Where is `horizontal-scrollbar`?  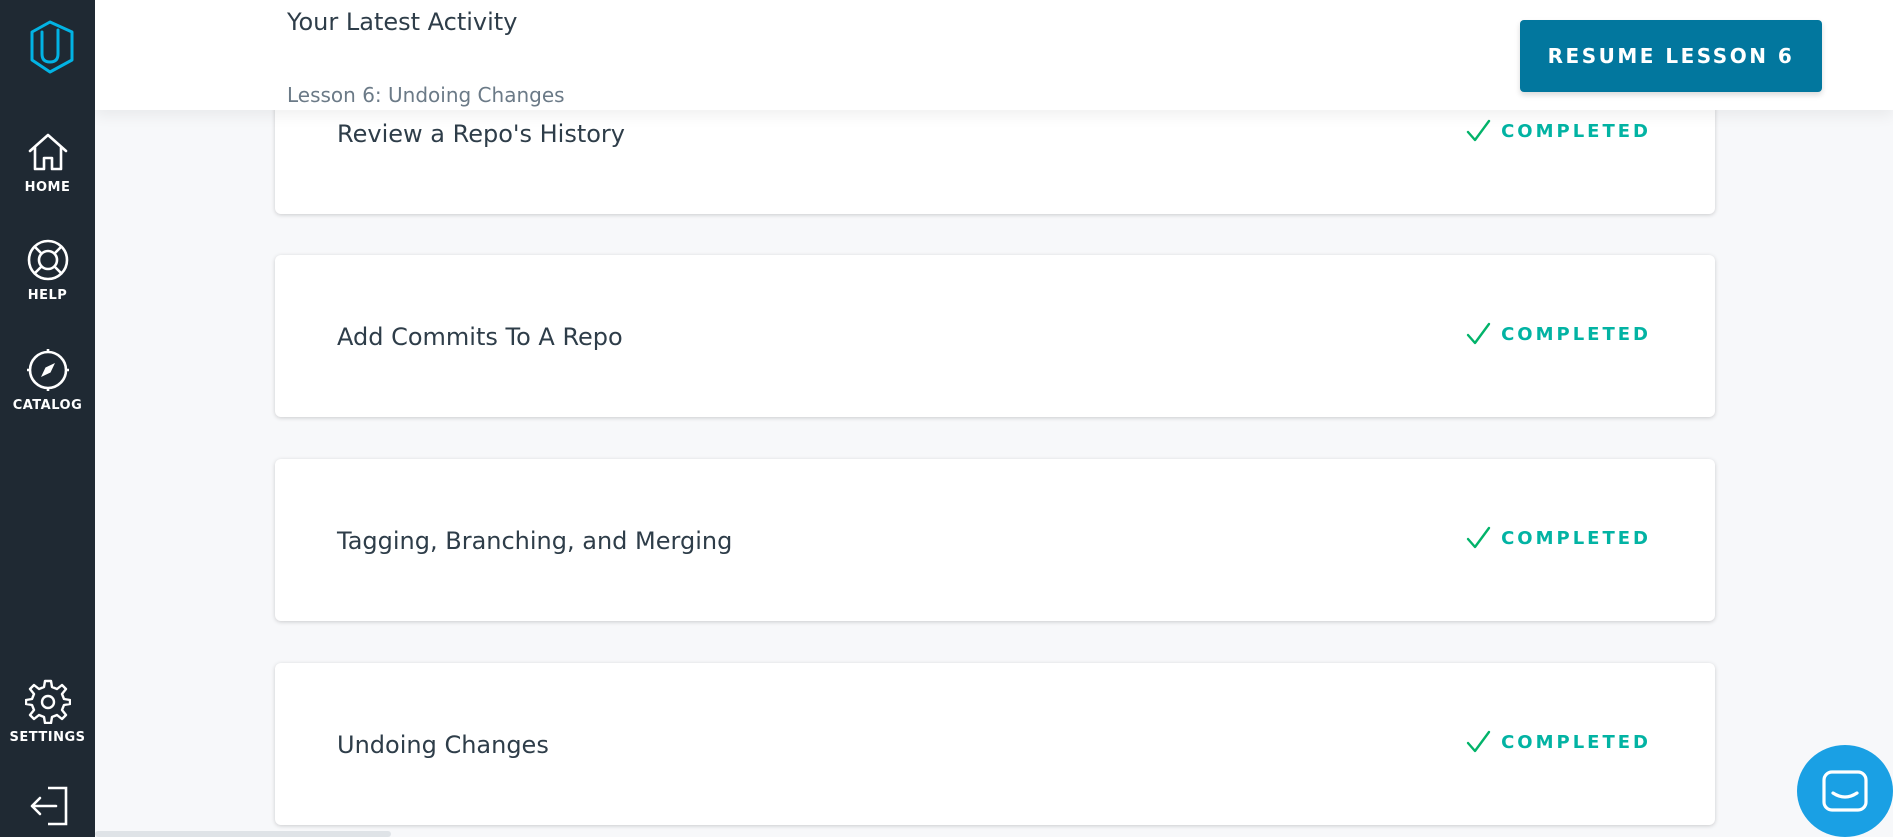
horizontal-scrollbar is located at coordinates (243, 834).